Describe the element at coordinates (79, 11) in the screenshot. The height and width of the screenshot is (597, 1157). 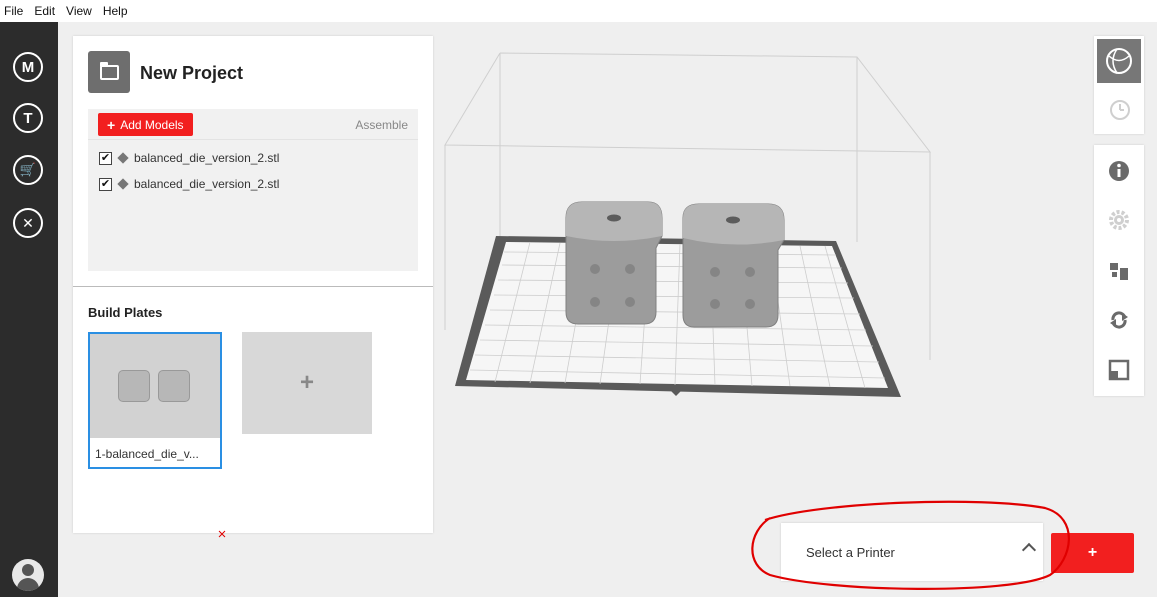
I see `menu-view: View` at that location.